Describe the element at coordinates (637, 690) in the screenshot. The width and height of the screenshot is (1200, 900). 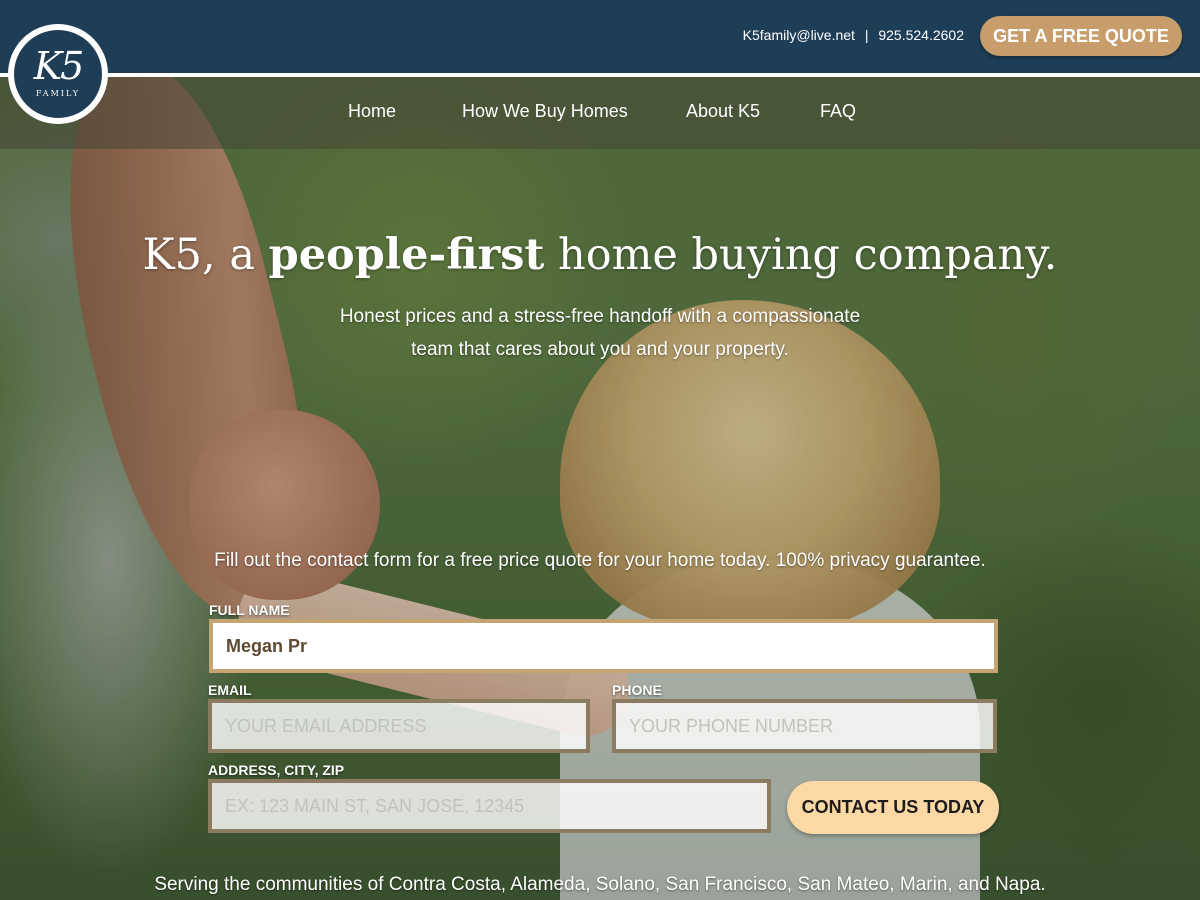
I see `phone-label: PHONE` at that location.